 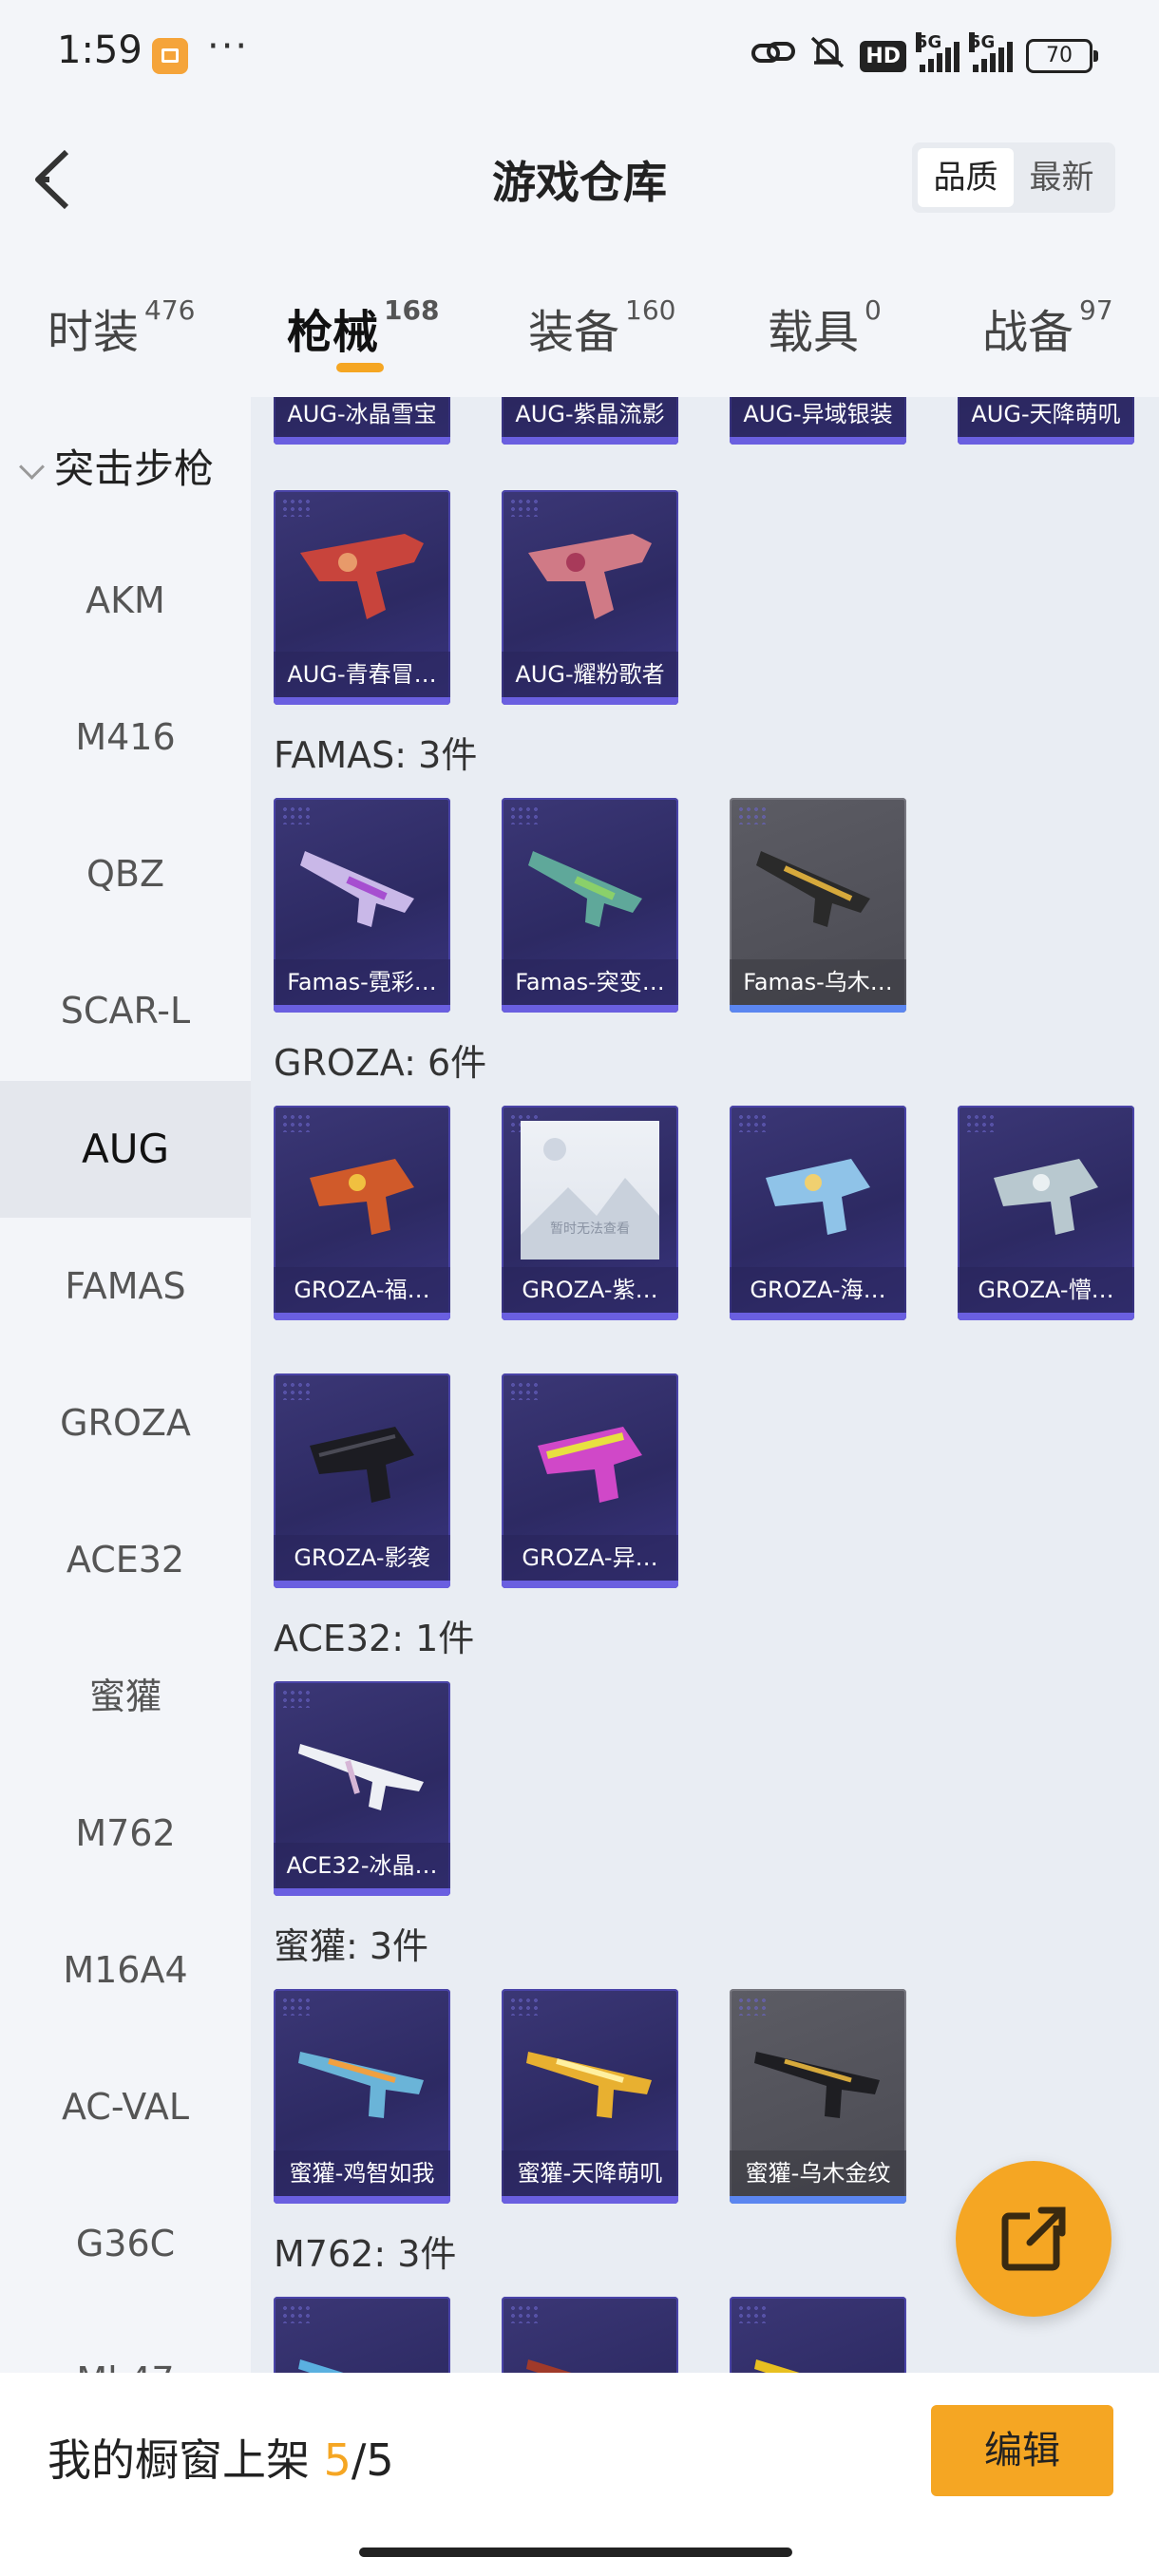 I want to click on weapon-card: 蜜獾-鸡智如我, so click(x=362, y=2096).